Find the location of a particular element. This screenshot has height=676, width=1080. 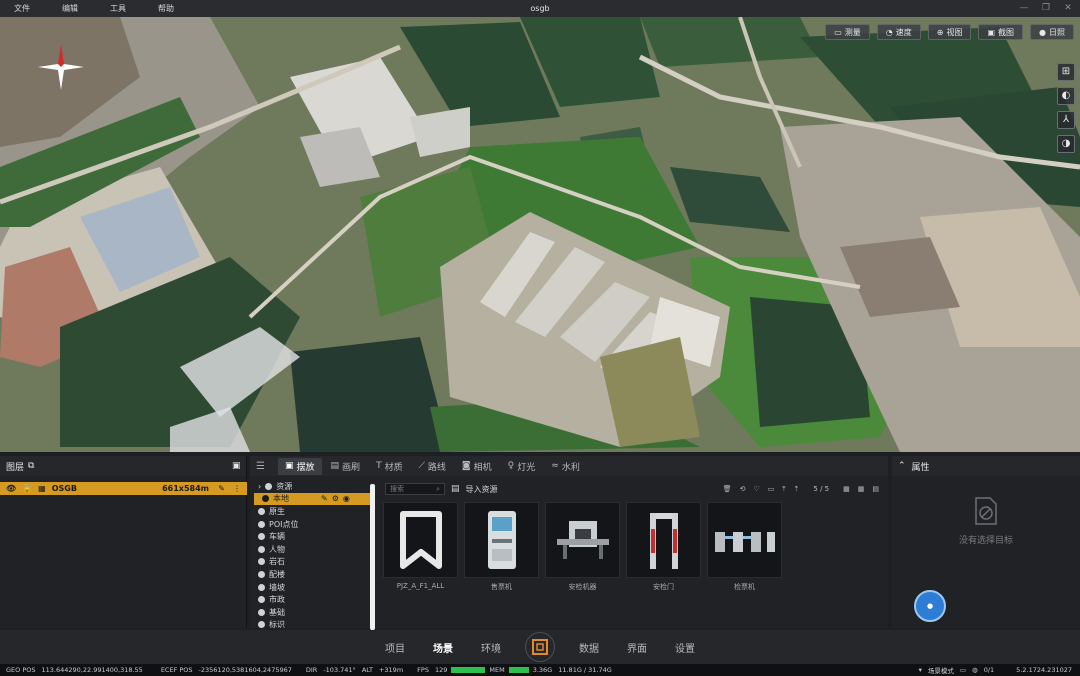

grid-small-icon: ▦ is located at coordinates (861, 489).